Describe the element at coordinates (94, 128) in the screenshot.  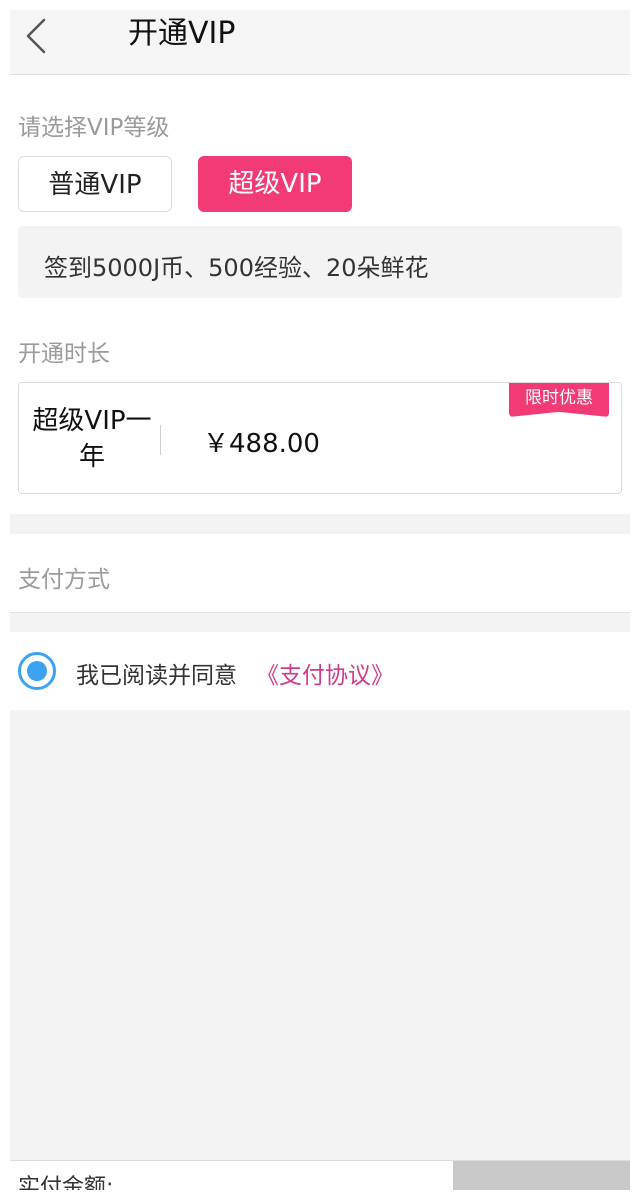
I see `level-section-label: 请选择VIP等级` at that location.